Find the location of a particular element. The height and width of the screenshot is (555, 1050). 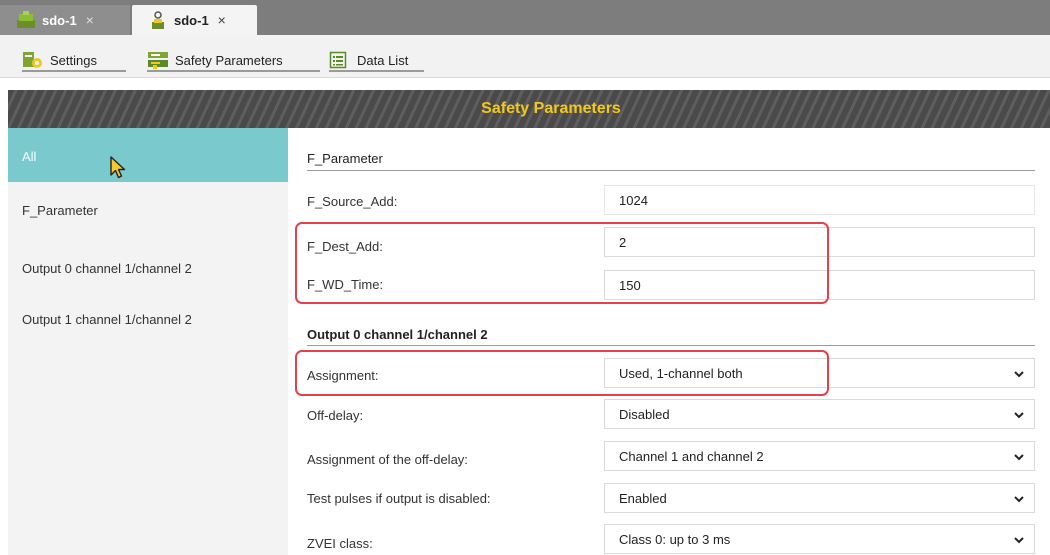

zvei-class-value: Class 0: up to 3 ms is located at coordinates (675, 539).